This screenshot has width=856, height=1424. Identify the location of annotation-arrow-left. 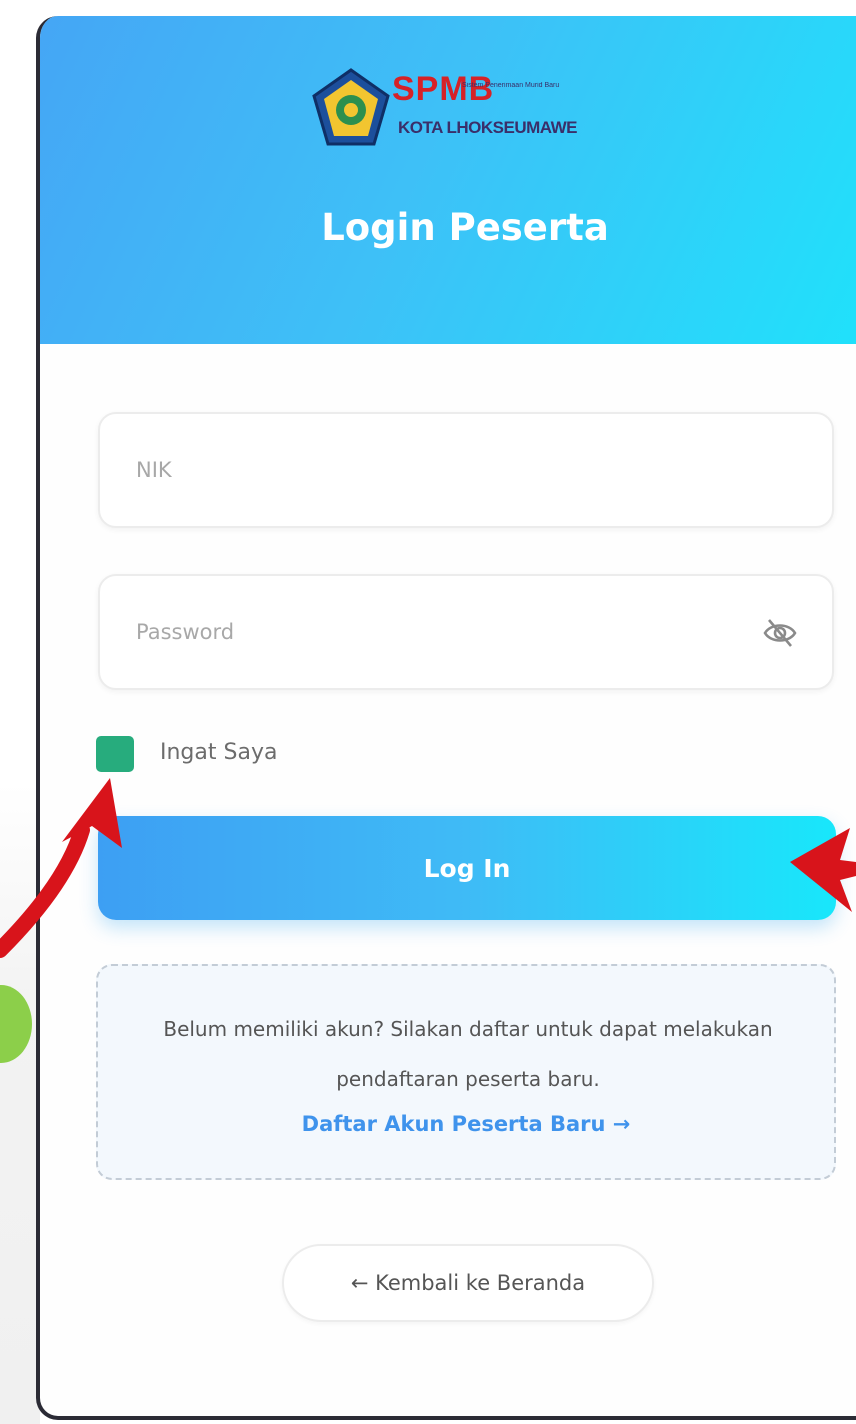
(61, 868).